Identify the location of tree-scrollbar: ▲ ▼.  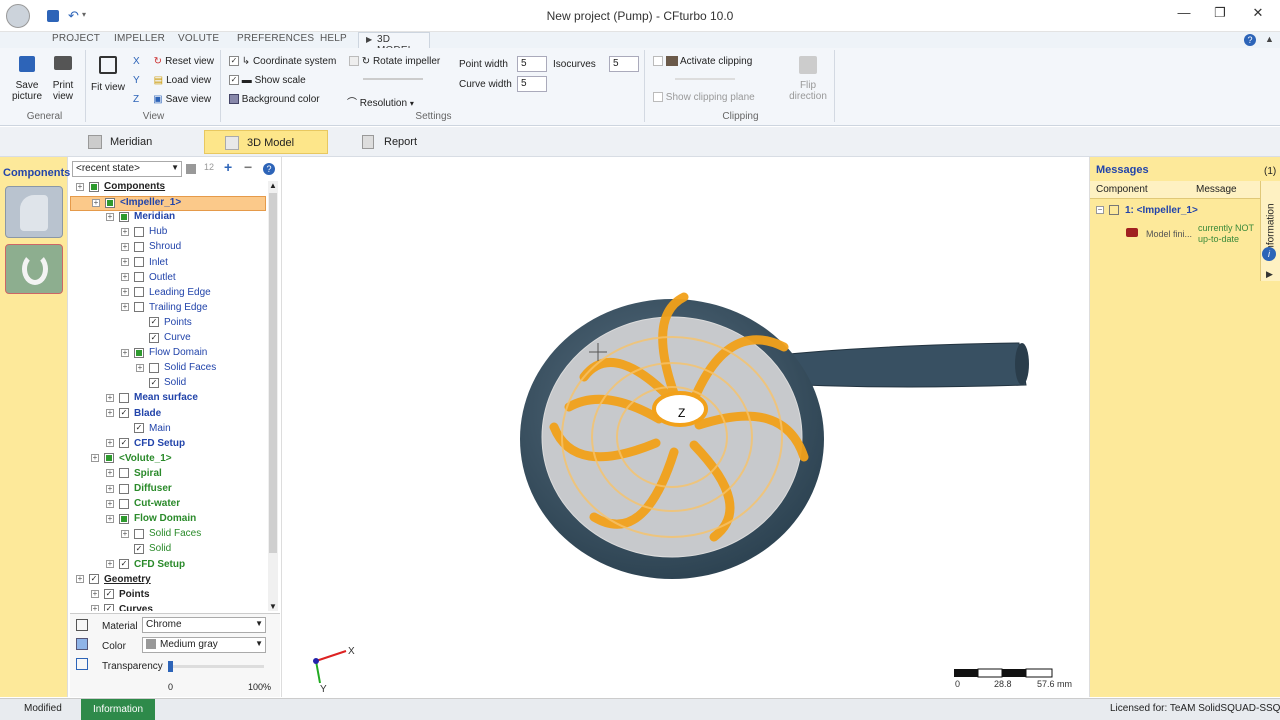
(273, 396).